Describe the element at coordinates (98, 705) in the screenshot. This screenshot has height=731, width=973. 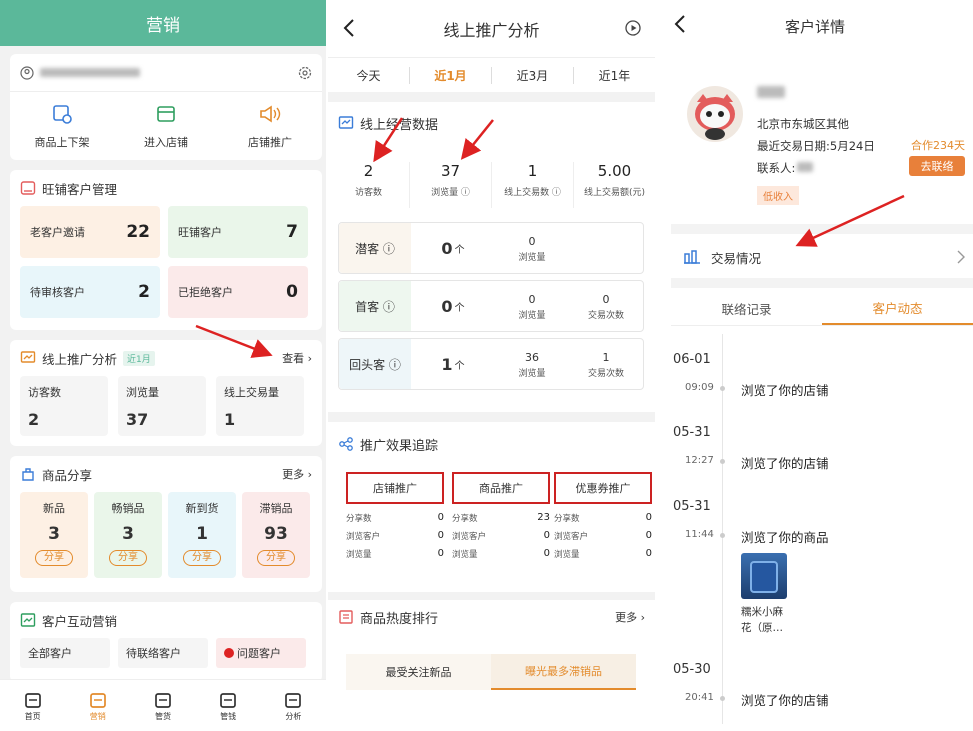
I see `tab-marketing: 营销` at that location.